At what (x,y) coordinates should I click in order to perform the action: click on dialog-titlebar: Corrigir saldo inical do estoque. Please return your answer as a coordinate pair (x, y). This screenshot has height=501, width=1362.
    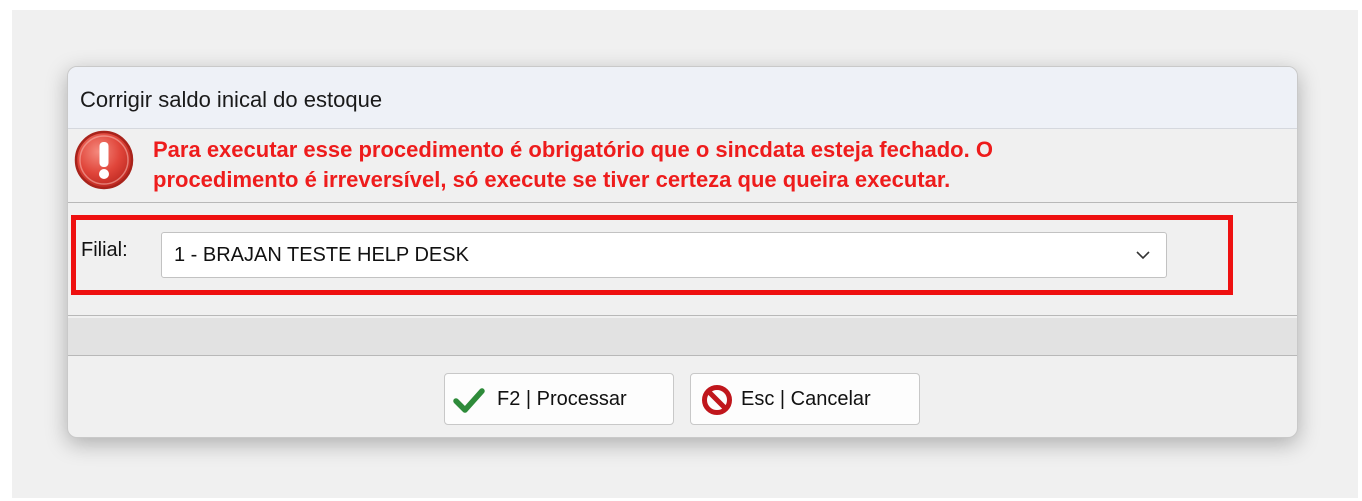
    Looking at the image, I should click on (682, 98).